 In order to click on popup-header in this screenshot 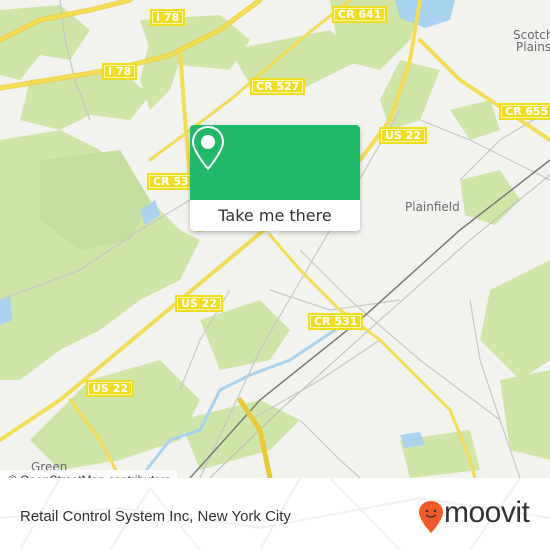, I will do `click(275, 162)`.